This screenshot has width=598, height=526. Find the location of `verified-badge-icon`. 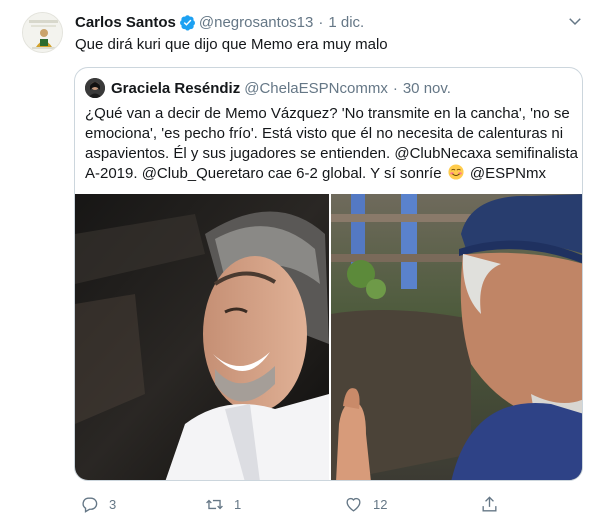

verified-badge-icon is located at coordinates (187, 22).